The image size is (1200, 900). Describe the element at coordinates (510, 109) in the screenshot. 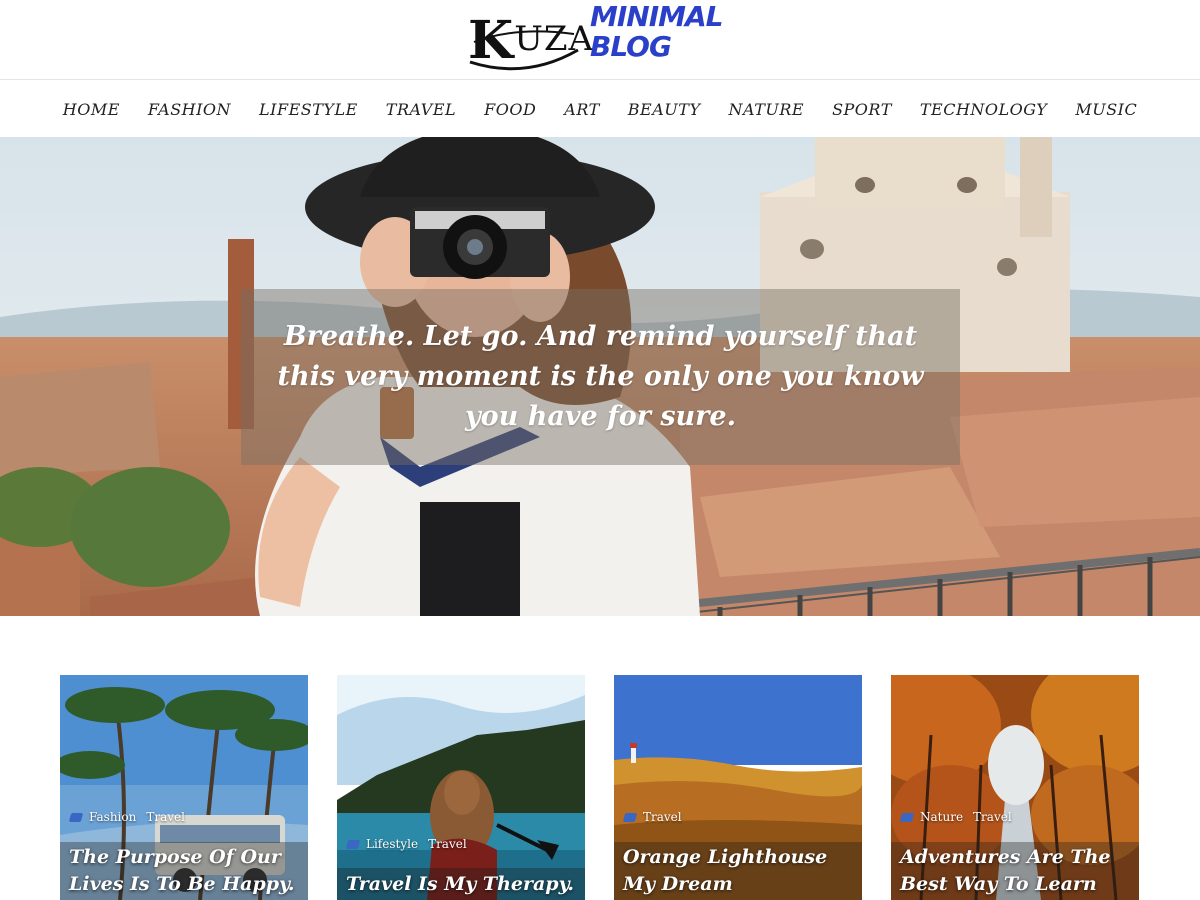

I see `nav-item-food: FOOD` at that location.